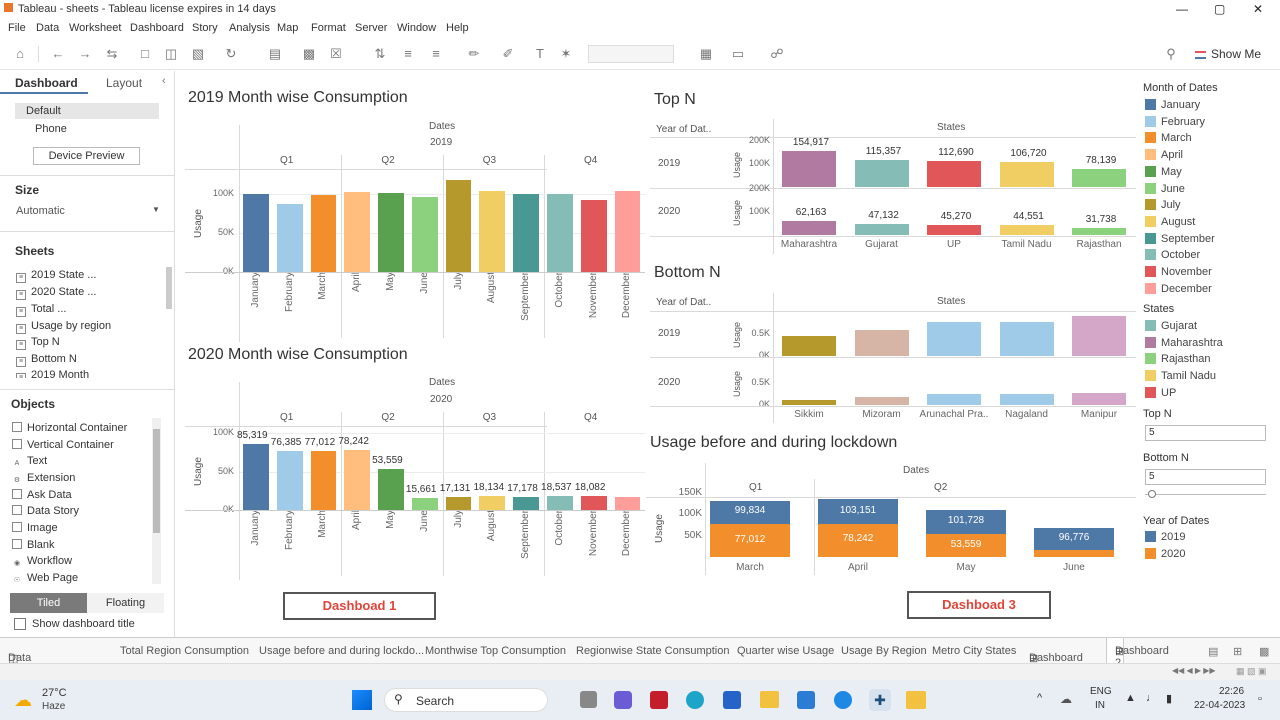 The image size is (1280, 720). What do you see at coordinates (1219, 9) in the screenshot?
I see `maximize-icon: ▢` at bounding box center [1219, 9].